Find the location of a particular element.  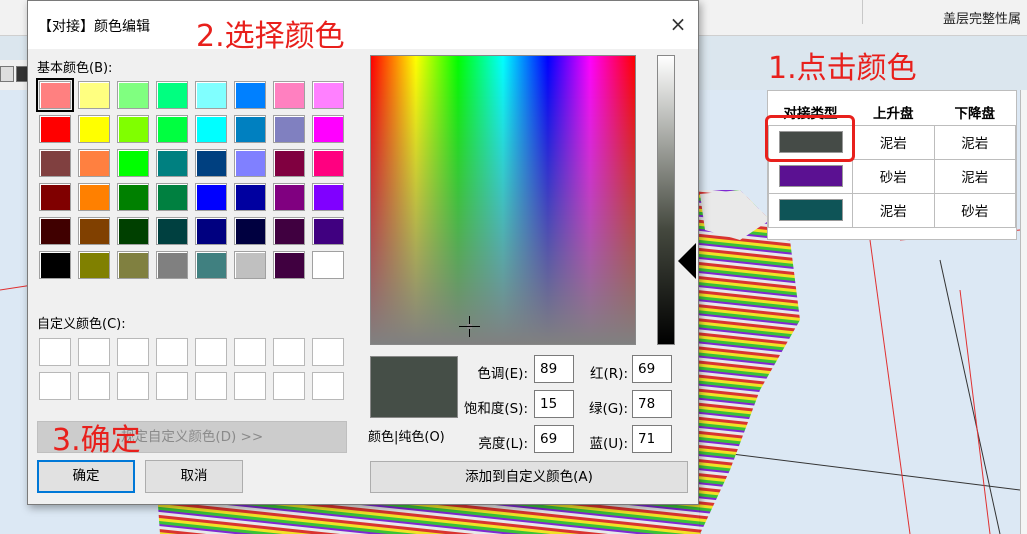

close-icon: × is located at coordinates (678, 25).